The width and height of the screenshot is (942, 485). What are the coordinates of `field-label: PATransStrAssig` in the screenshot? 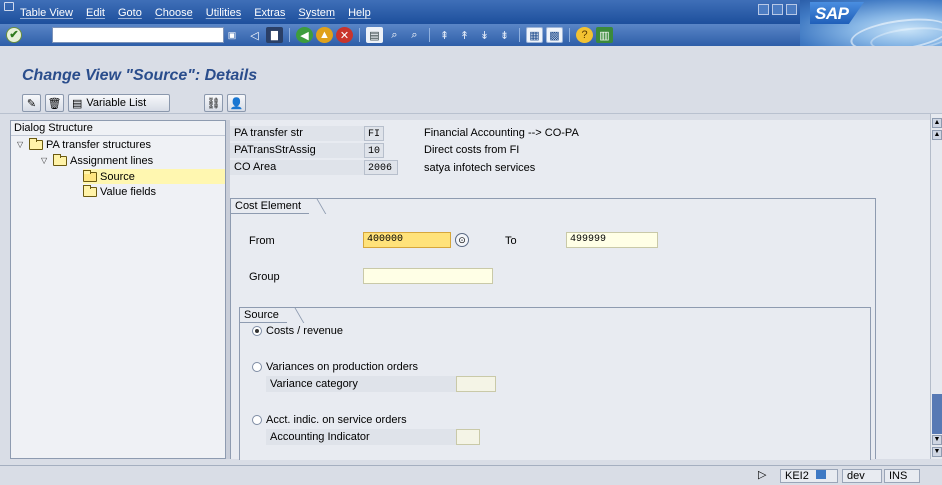 It's located at (298, 150).